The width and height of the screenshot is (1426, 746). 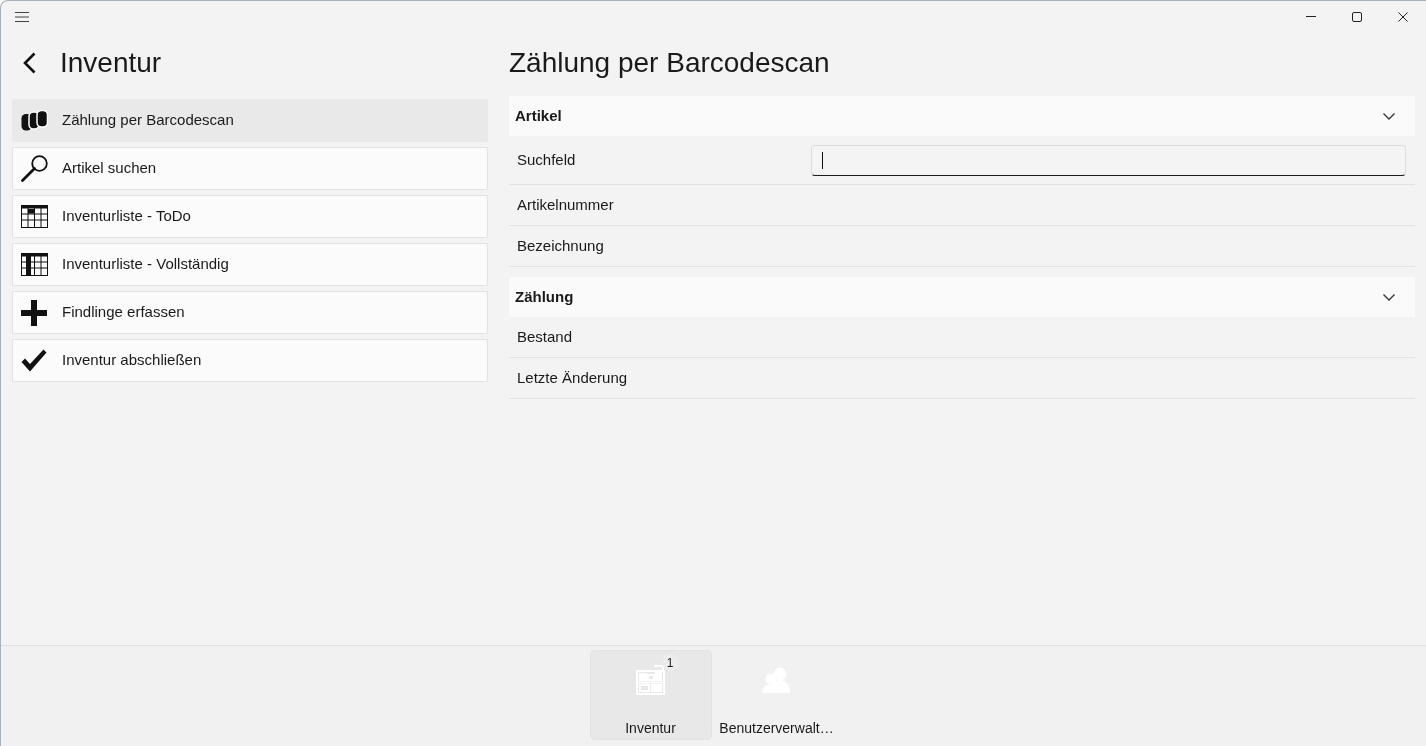 What do you see at coordinates (34, 360) in the screenshot?
I see `check-icon` at bounding box center [34, 360].